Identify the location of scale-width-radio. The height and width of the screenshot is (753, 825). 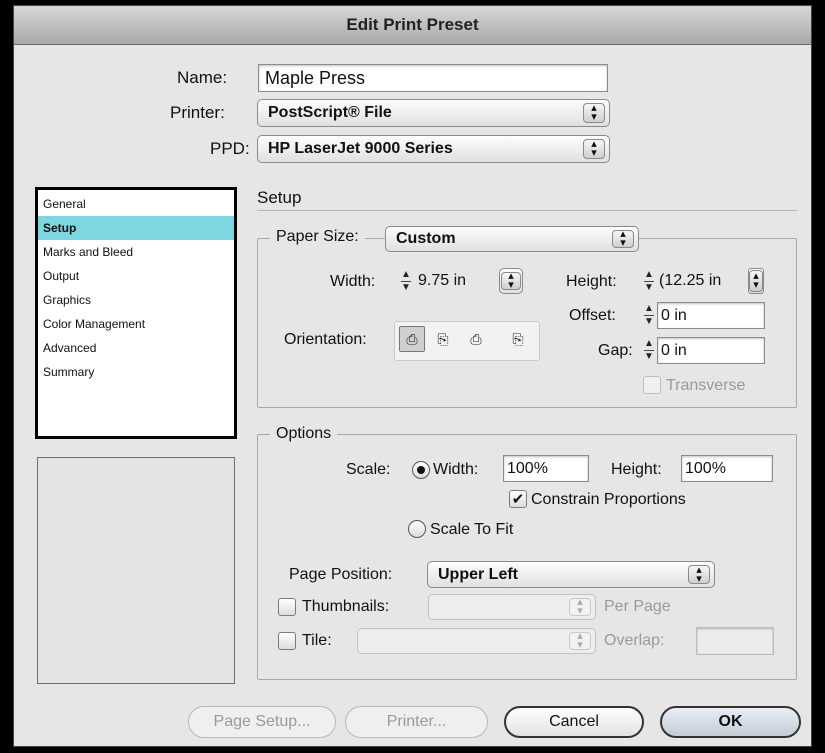
(421, 470).